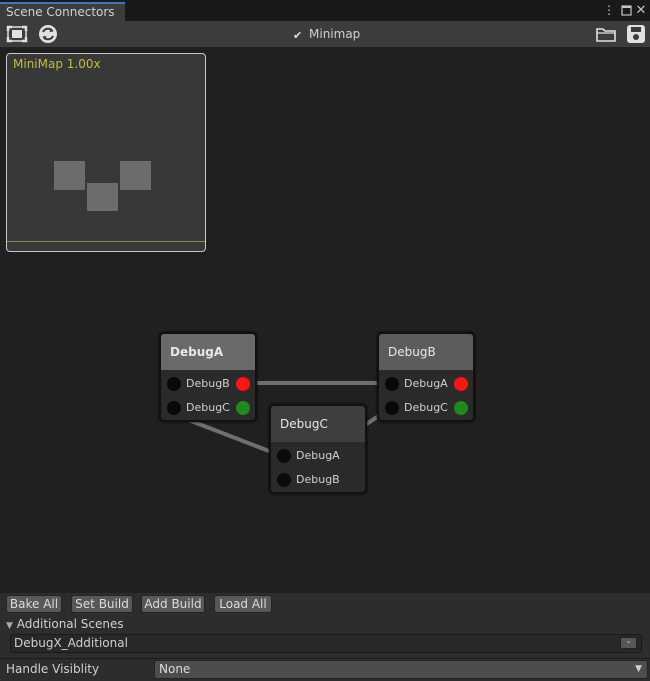 Image resolution: width=650 pixels, height=681 pixels. Describe the element at coordinates (34, 604) in the screenshot. I see `bake-all-button: Bake All` at that location.